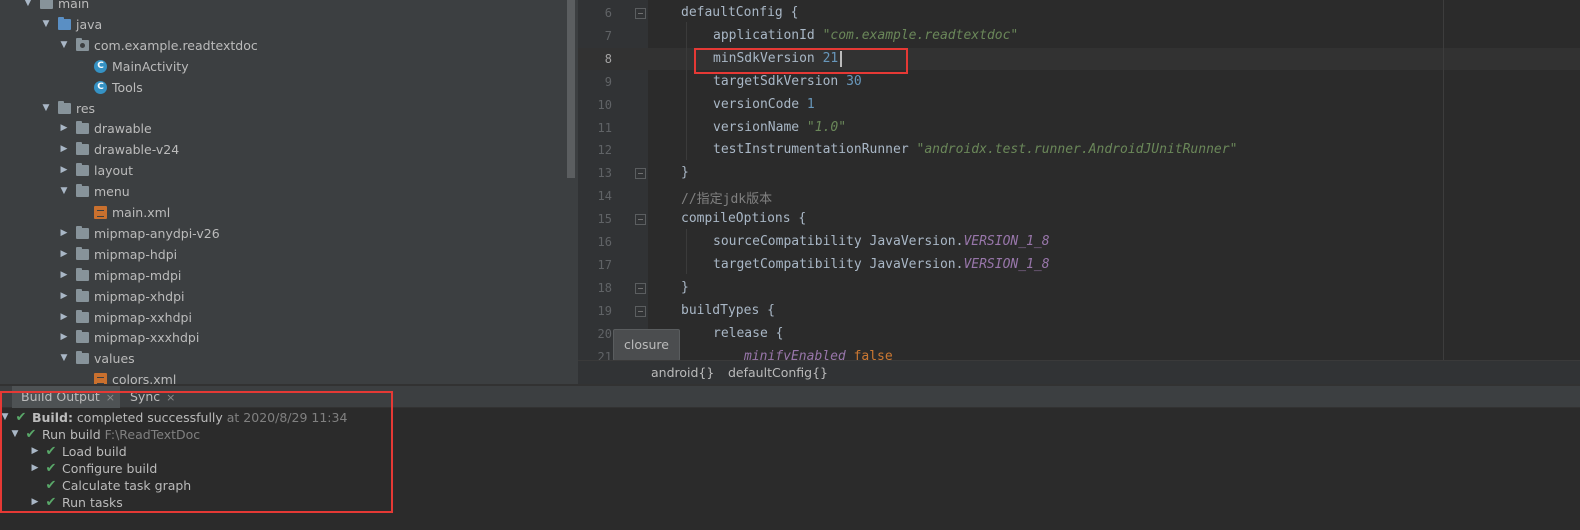 Image resolution: width=1580 pixels, height=530 pixels. Describe the element at coordinates (604, 196) in the screenshot. I see `line-number: 14` at that location.